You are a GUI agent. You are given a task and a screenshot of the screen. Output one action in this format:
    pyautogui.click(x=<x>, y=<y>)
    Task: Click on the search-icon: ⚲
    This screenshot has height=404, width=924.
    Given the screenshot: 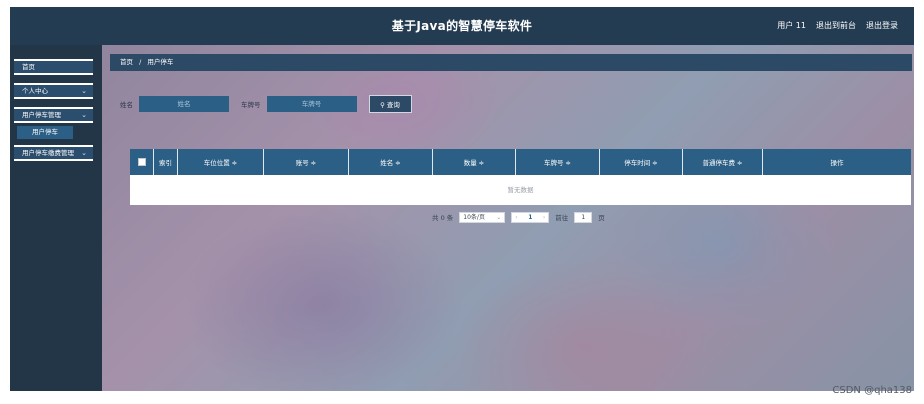 What is the action you would take?
    pyautogui.click(x=382, y=105)
    